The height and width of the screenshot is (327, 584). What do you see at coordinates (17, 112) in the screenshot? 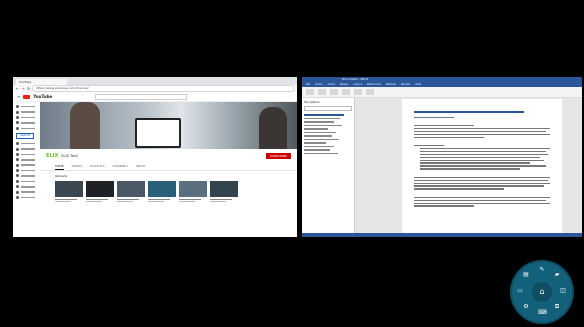
I see `trending-icon` at bounding box center [17, 112].